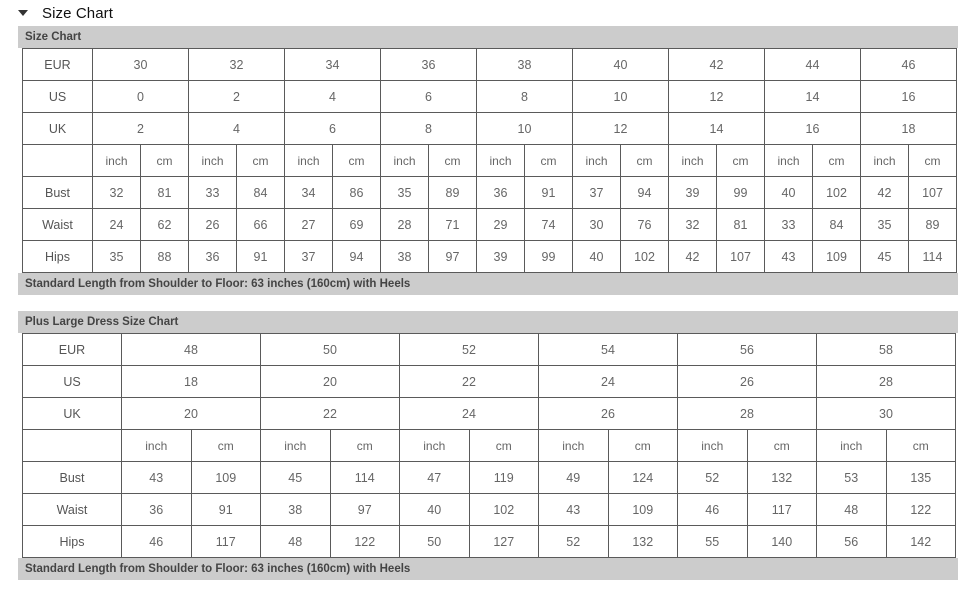 The width and height of the screenshot is (977, 589). What do you see at coordinates (500, 160) in the screenshot?
I see `unit-inch-4: inch` at bounding box center [500, 160].